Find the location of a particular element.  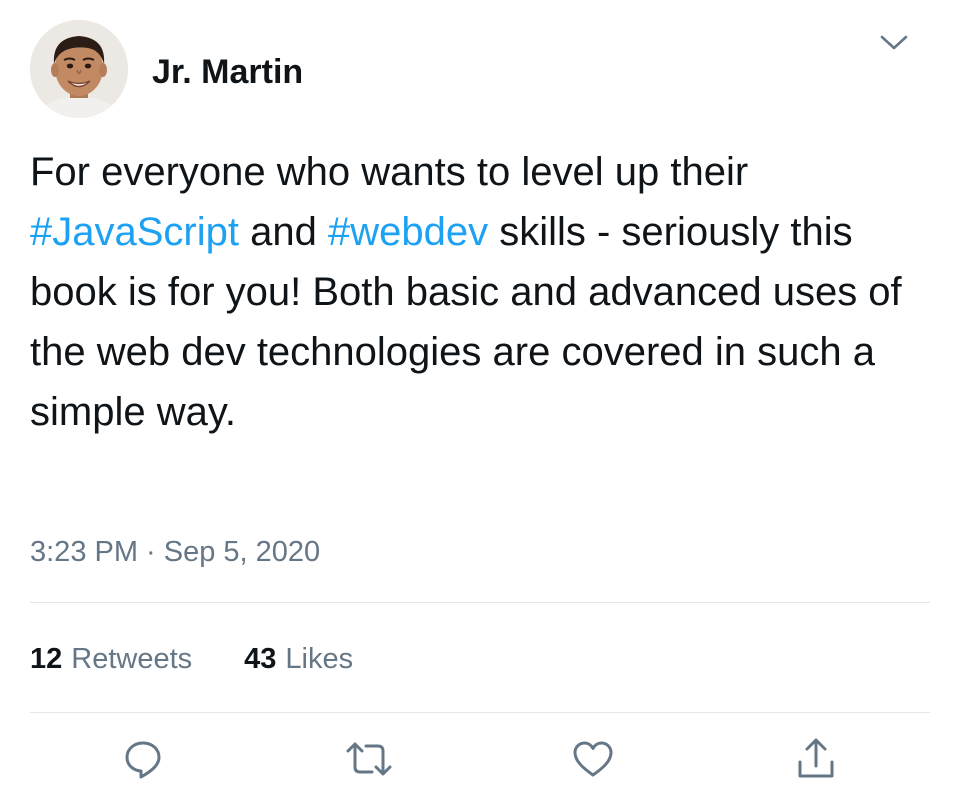

engagement-stats: 12 Retweets 43 Likes is located at coordinates (191, 659).